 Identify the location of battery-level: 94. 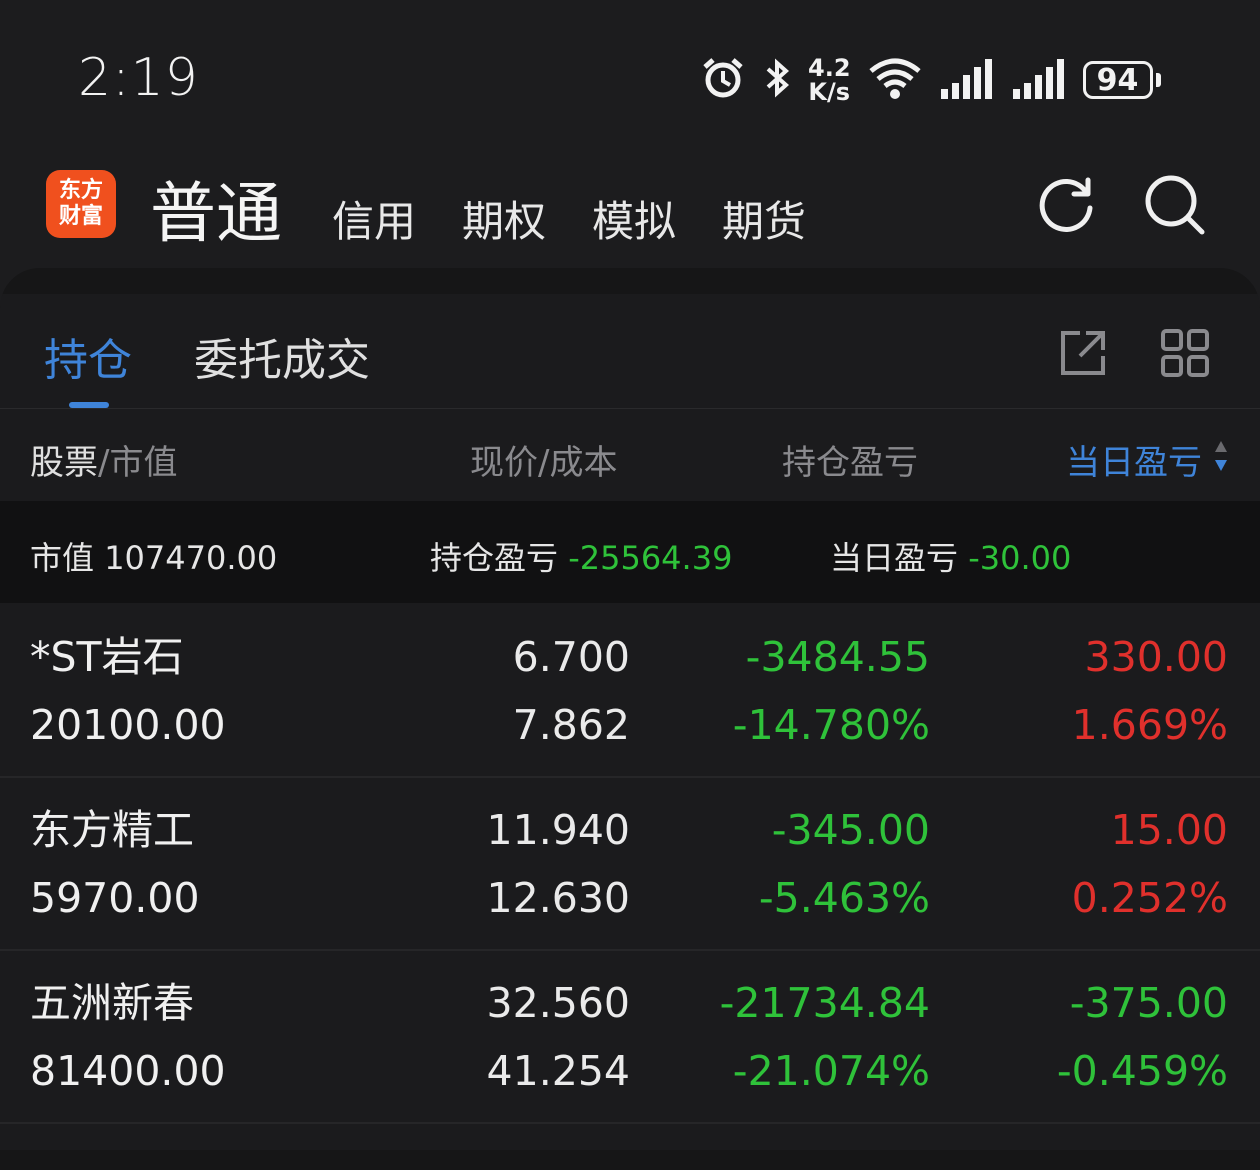
(1117, 80).